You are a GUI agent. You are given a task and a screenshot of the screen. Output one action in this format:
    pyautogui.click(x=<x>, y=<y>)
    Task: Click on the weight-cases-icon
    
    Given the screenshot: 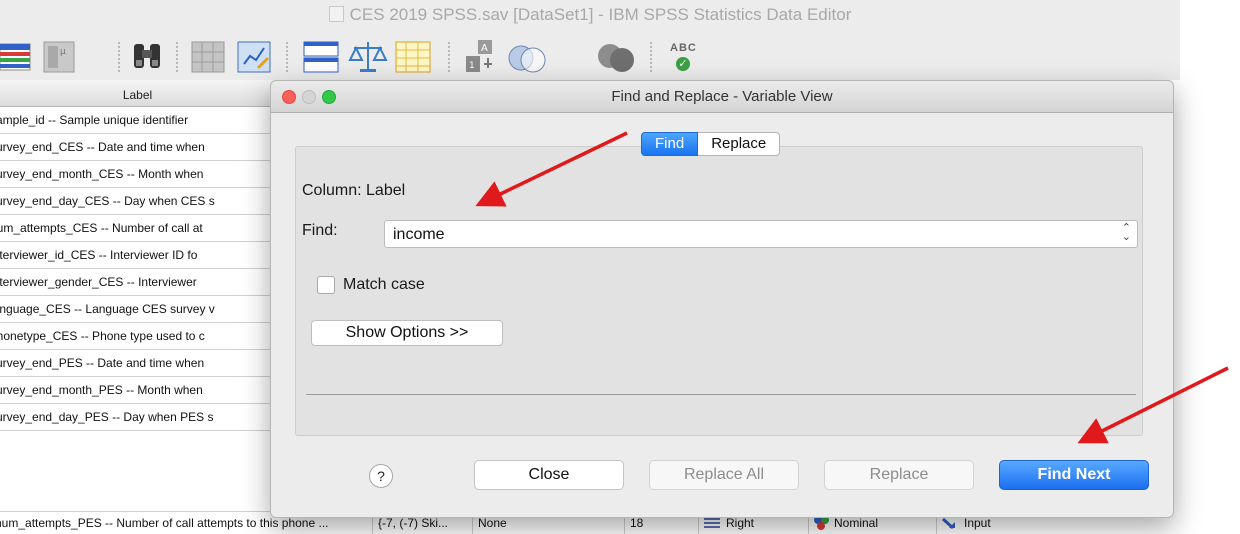 What is the action you would take?
    pyautogui.click(x=368, y=56)
    